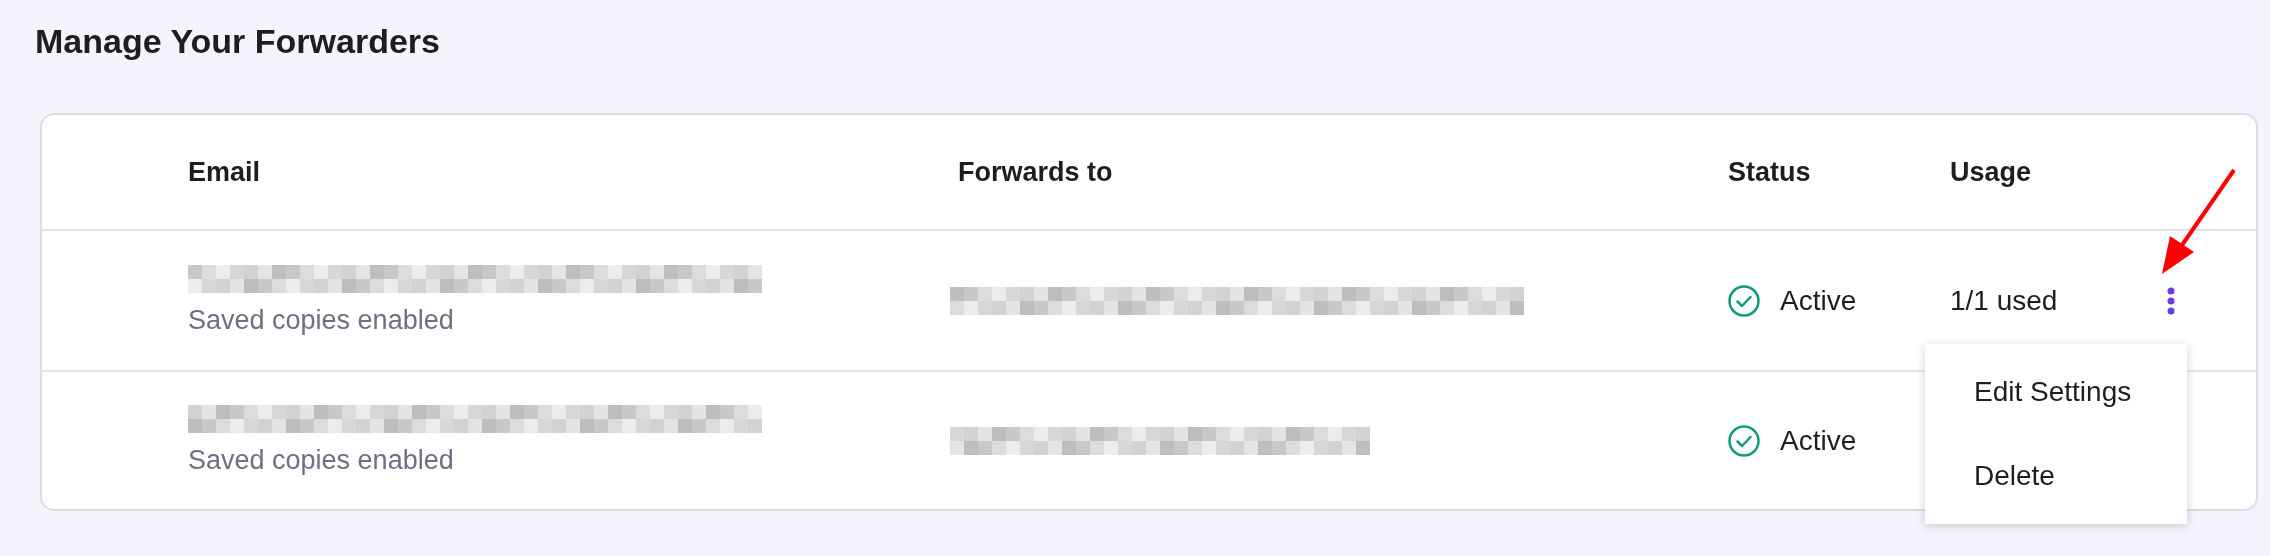 The image size is (2270, 556). What do you see at coordinates (1770, 172) in the screenshot?
I see `column-header: Status` at bounding box center [1770, 172].